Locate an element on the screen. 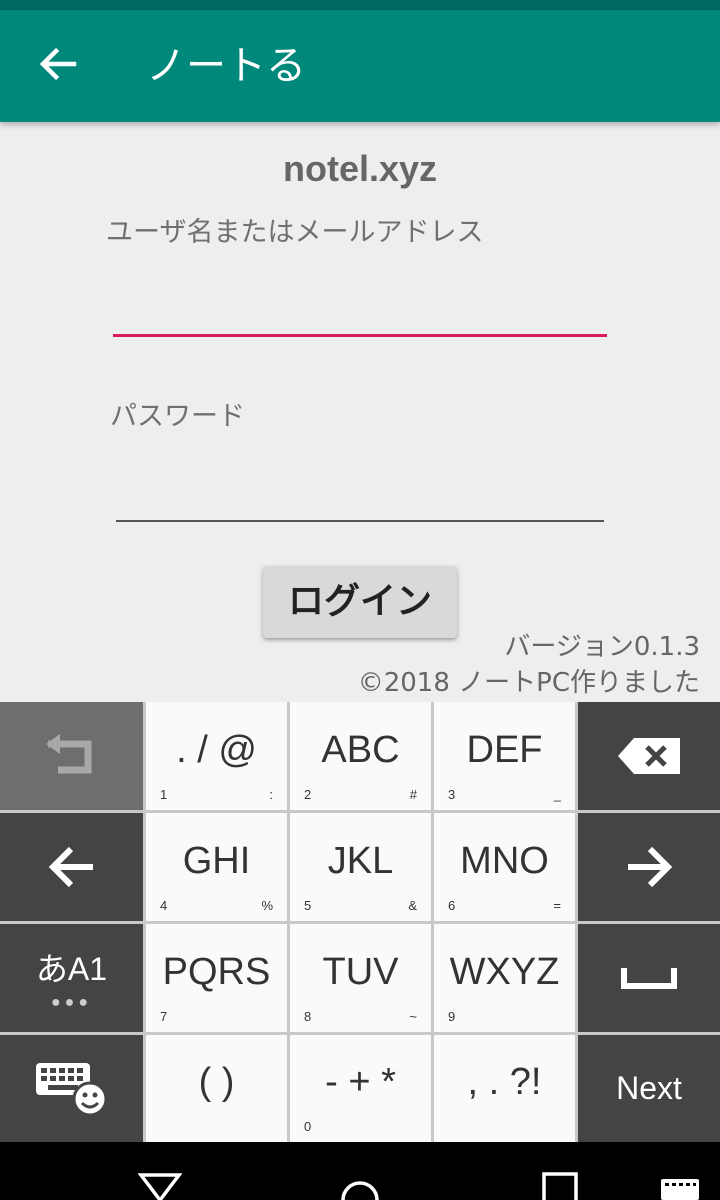 This screenshot has width=720, height=1200. app-bar: ノートる is located at coordinates (360, 66).